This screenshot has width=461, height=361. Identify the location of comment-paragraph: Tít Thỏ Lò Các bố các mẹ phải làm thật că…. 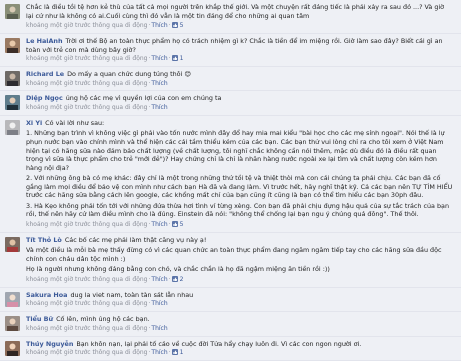
(116, 239).